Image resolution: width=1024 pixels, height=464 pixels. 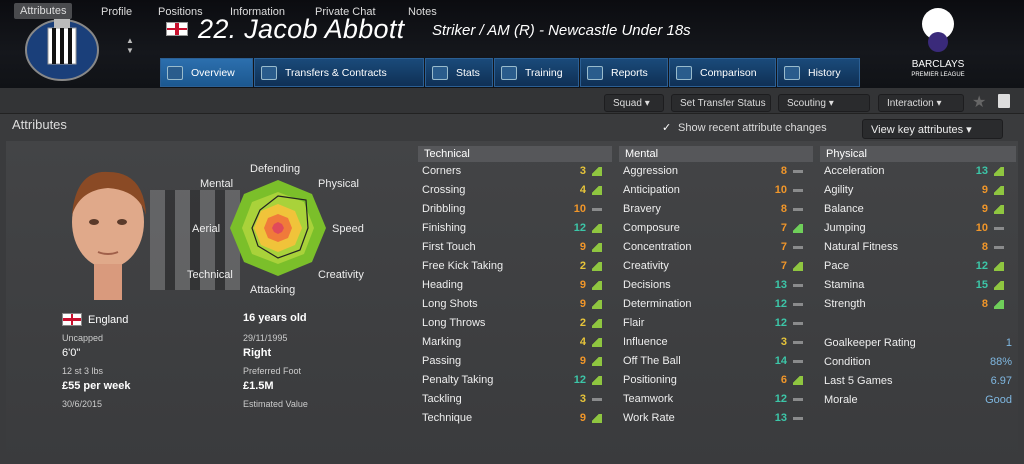 What do you see at coordinates (512, 228) in the screenshot?
I see `technical-attribute-row: Finishing 12` at bounding box center [512, 228].